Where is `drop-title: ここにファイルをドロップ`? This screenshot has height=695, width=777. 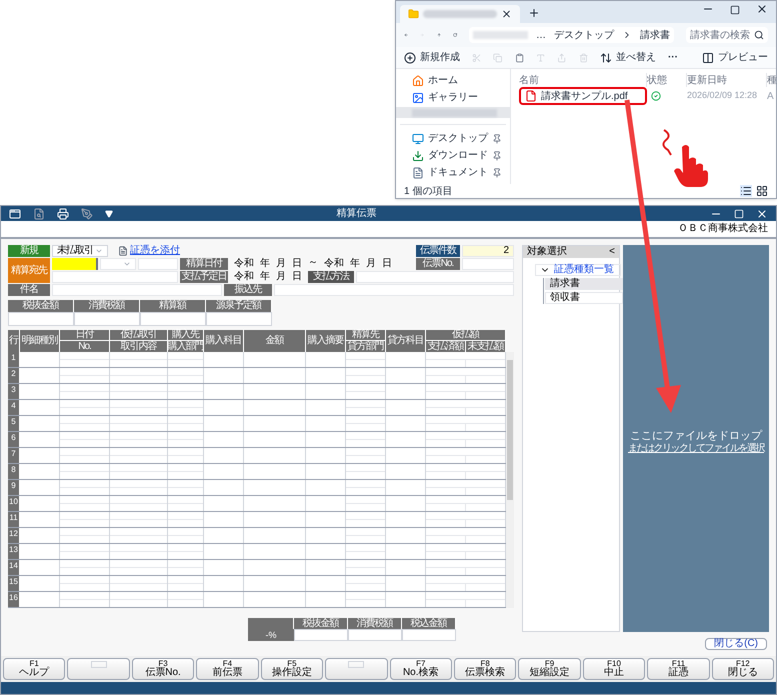
drop-title: ここにファイルをドロップ is located at coordinates (696, 436).